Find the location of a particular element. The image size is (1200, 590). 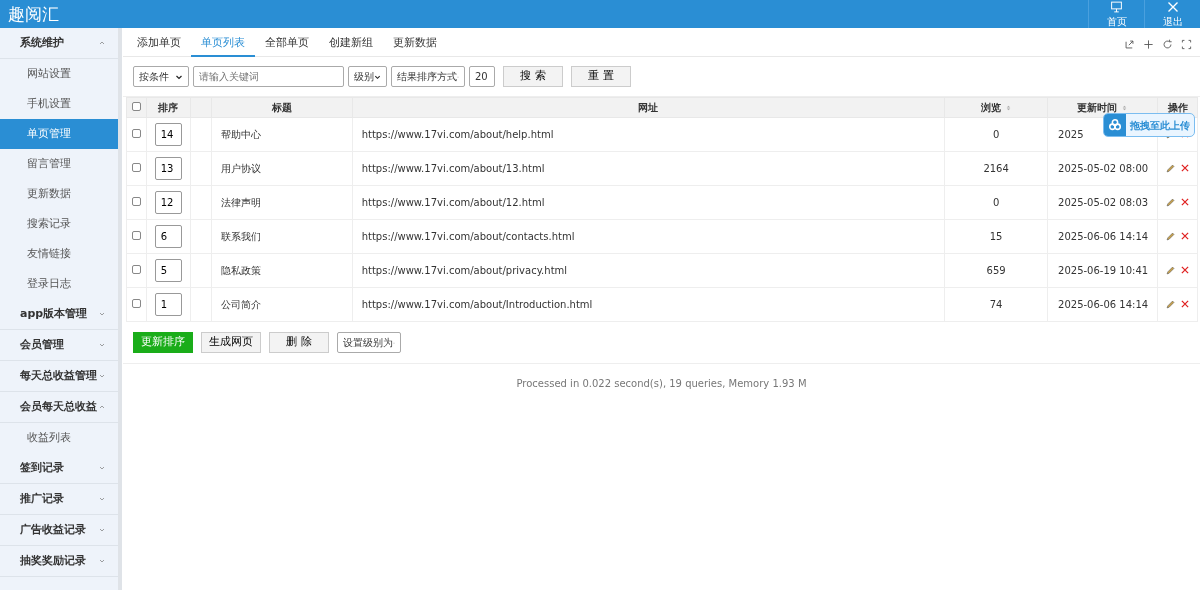

table-cell: 用户协议 is located at coordinates (240, 168).